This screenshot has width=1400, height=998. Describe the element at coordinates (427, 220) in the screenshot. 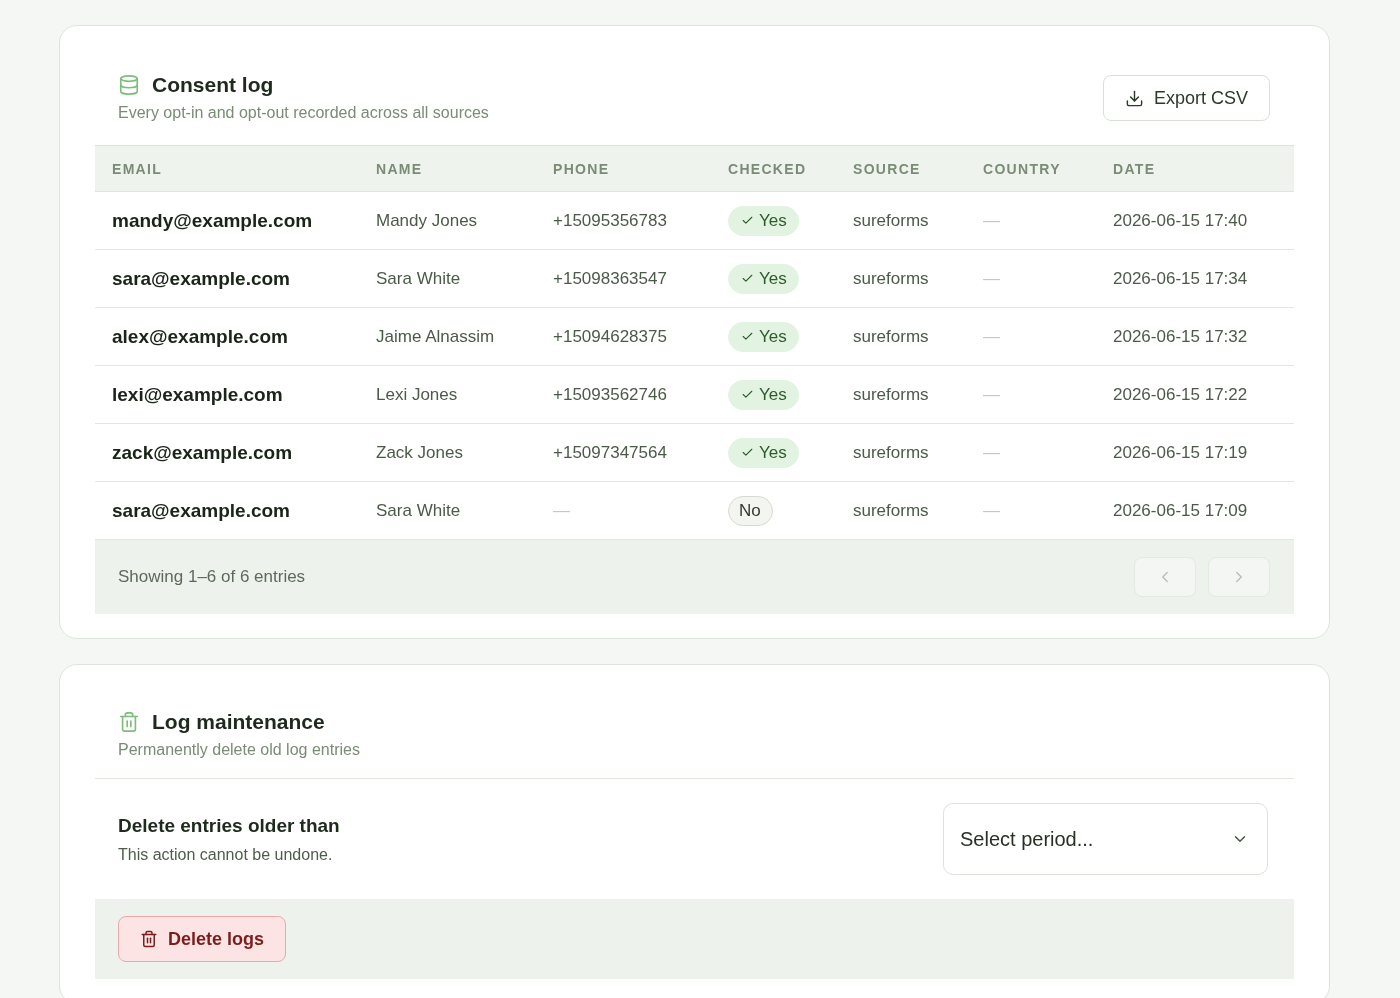

I see `table-cell: Mandy Jones` at that location.